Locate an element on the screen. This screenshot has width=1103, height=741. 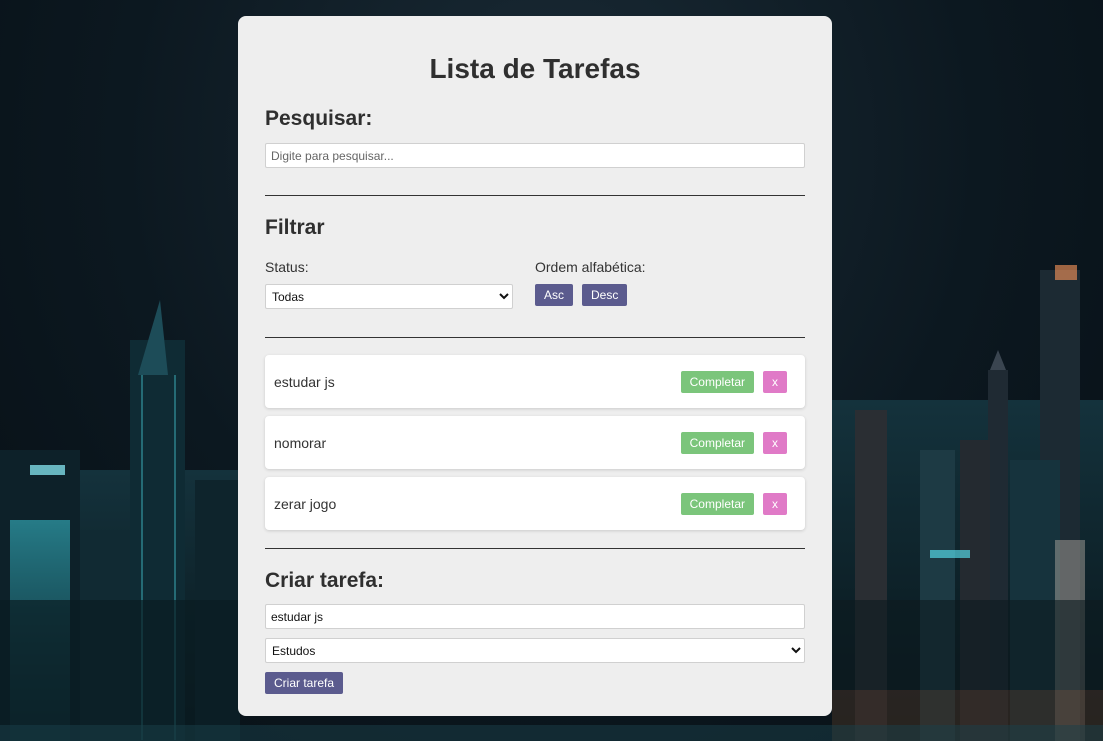
status-select: Todas is located at coordinates (389, 296).